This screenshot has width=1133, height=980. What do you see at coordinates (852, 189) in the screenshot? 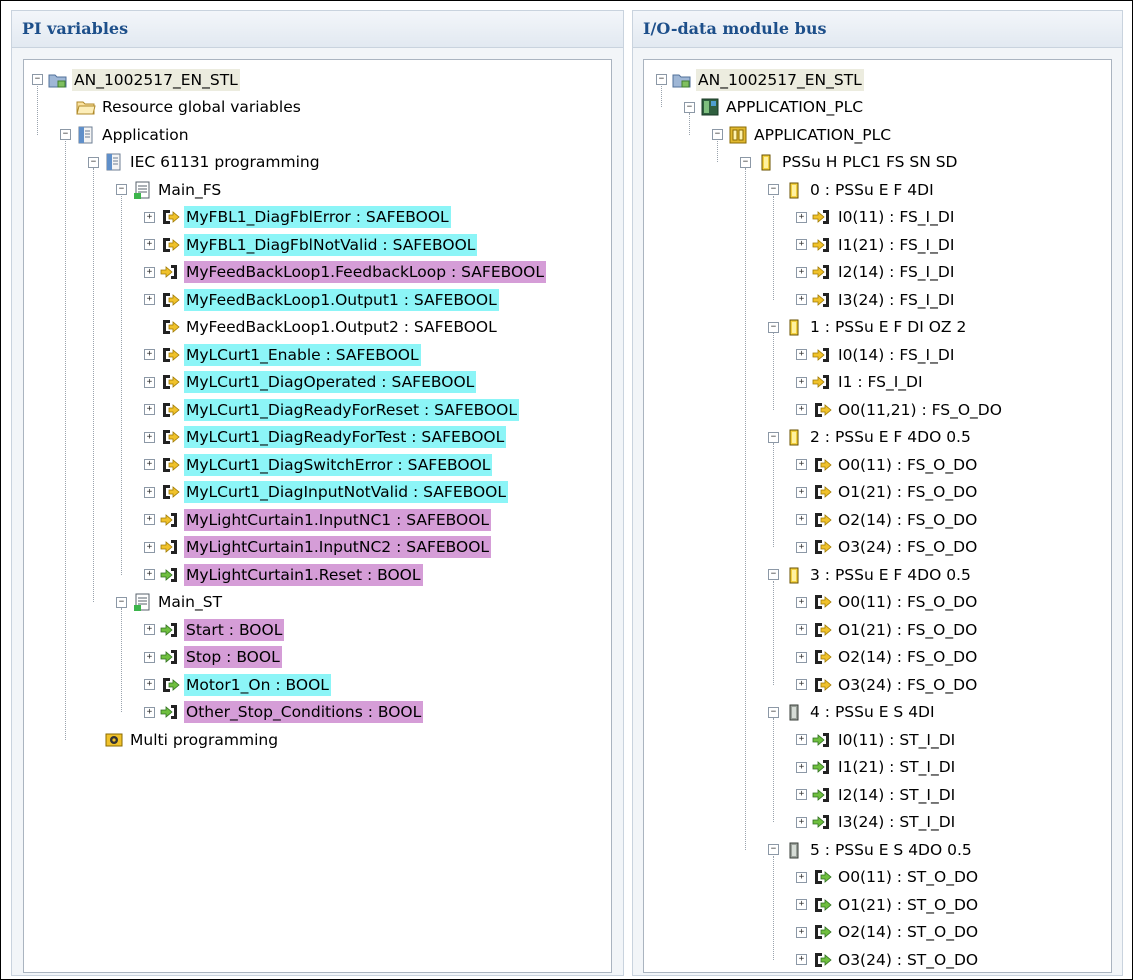
I see `io-tree-node: − 0 : PSSu E F 4DI` at bounding box center [852, 189].